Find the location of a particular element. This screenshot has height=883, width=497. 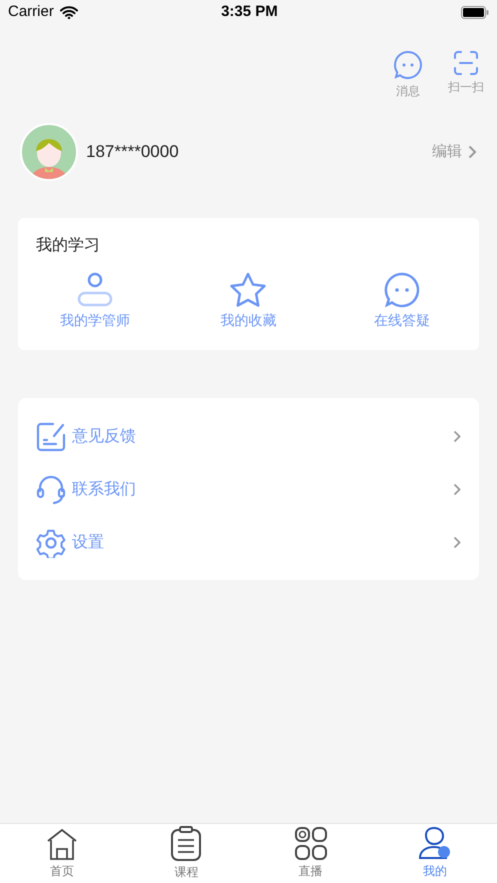

star-icon is located at coordinates (248, 290).